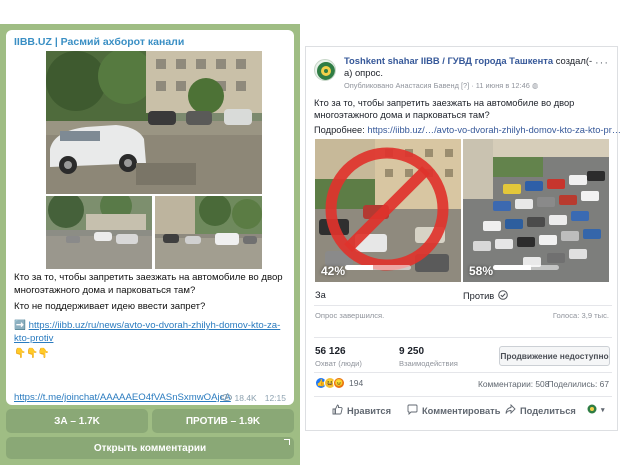 The height and width of the screenshot is (465, 620). What do you see at coordinates (378, 267) in the screenshot?
I see `poll-for-bar` at bounding box center [378, 267].